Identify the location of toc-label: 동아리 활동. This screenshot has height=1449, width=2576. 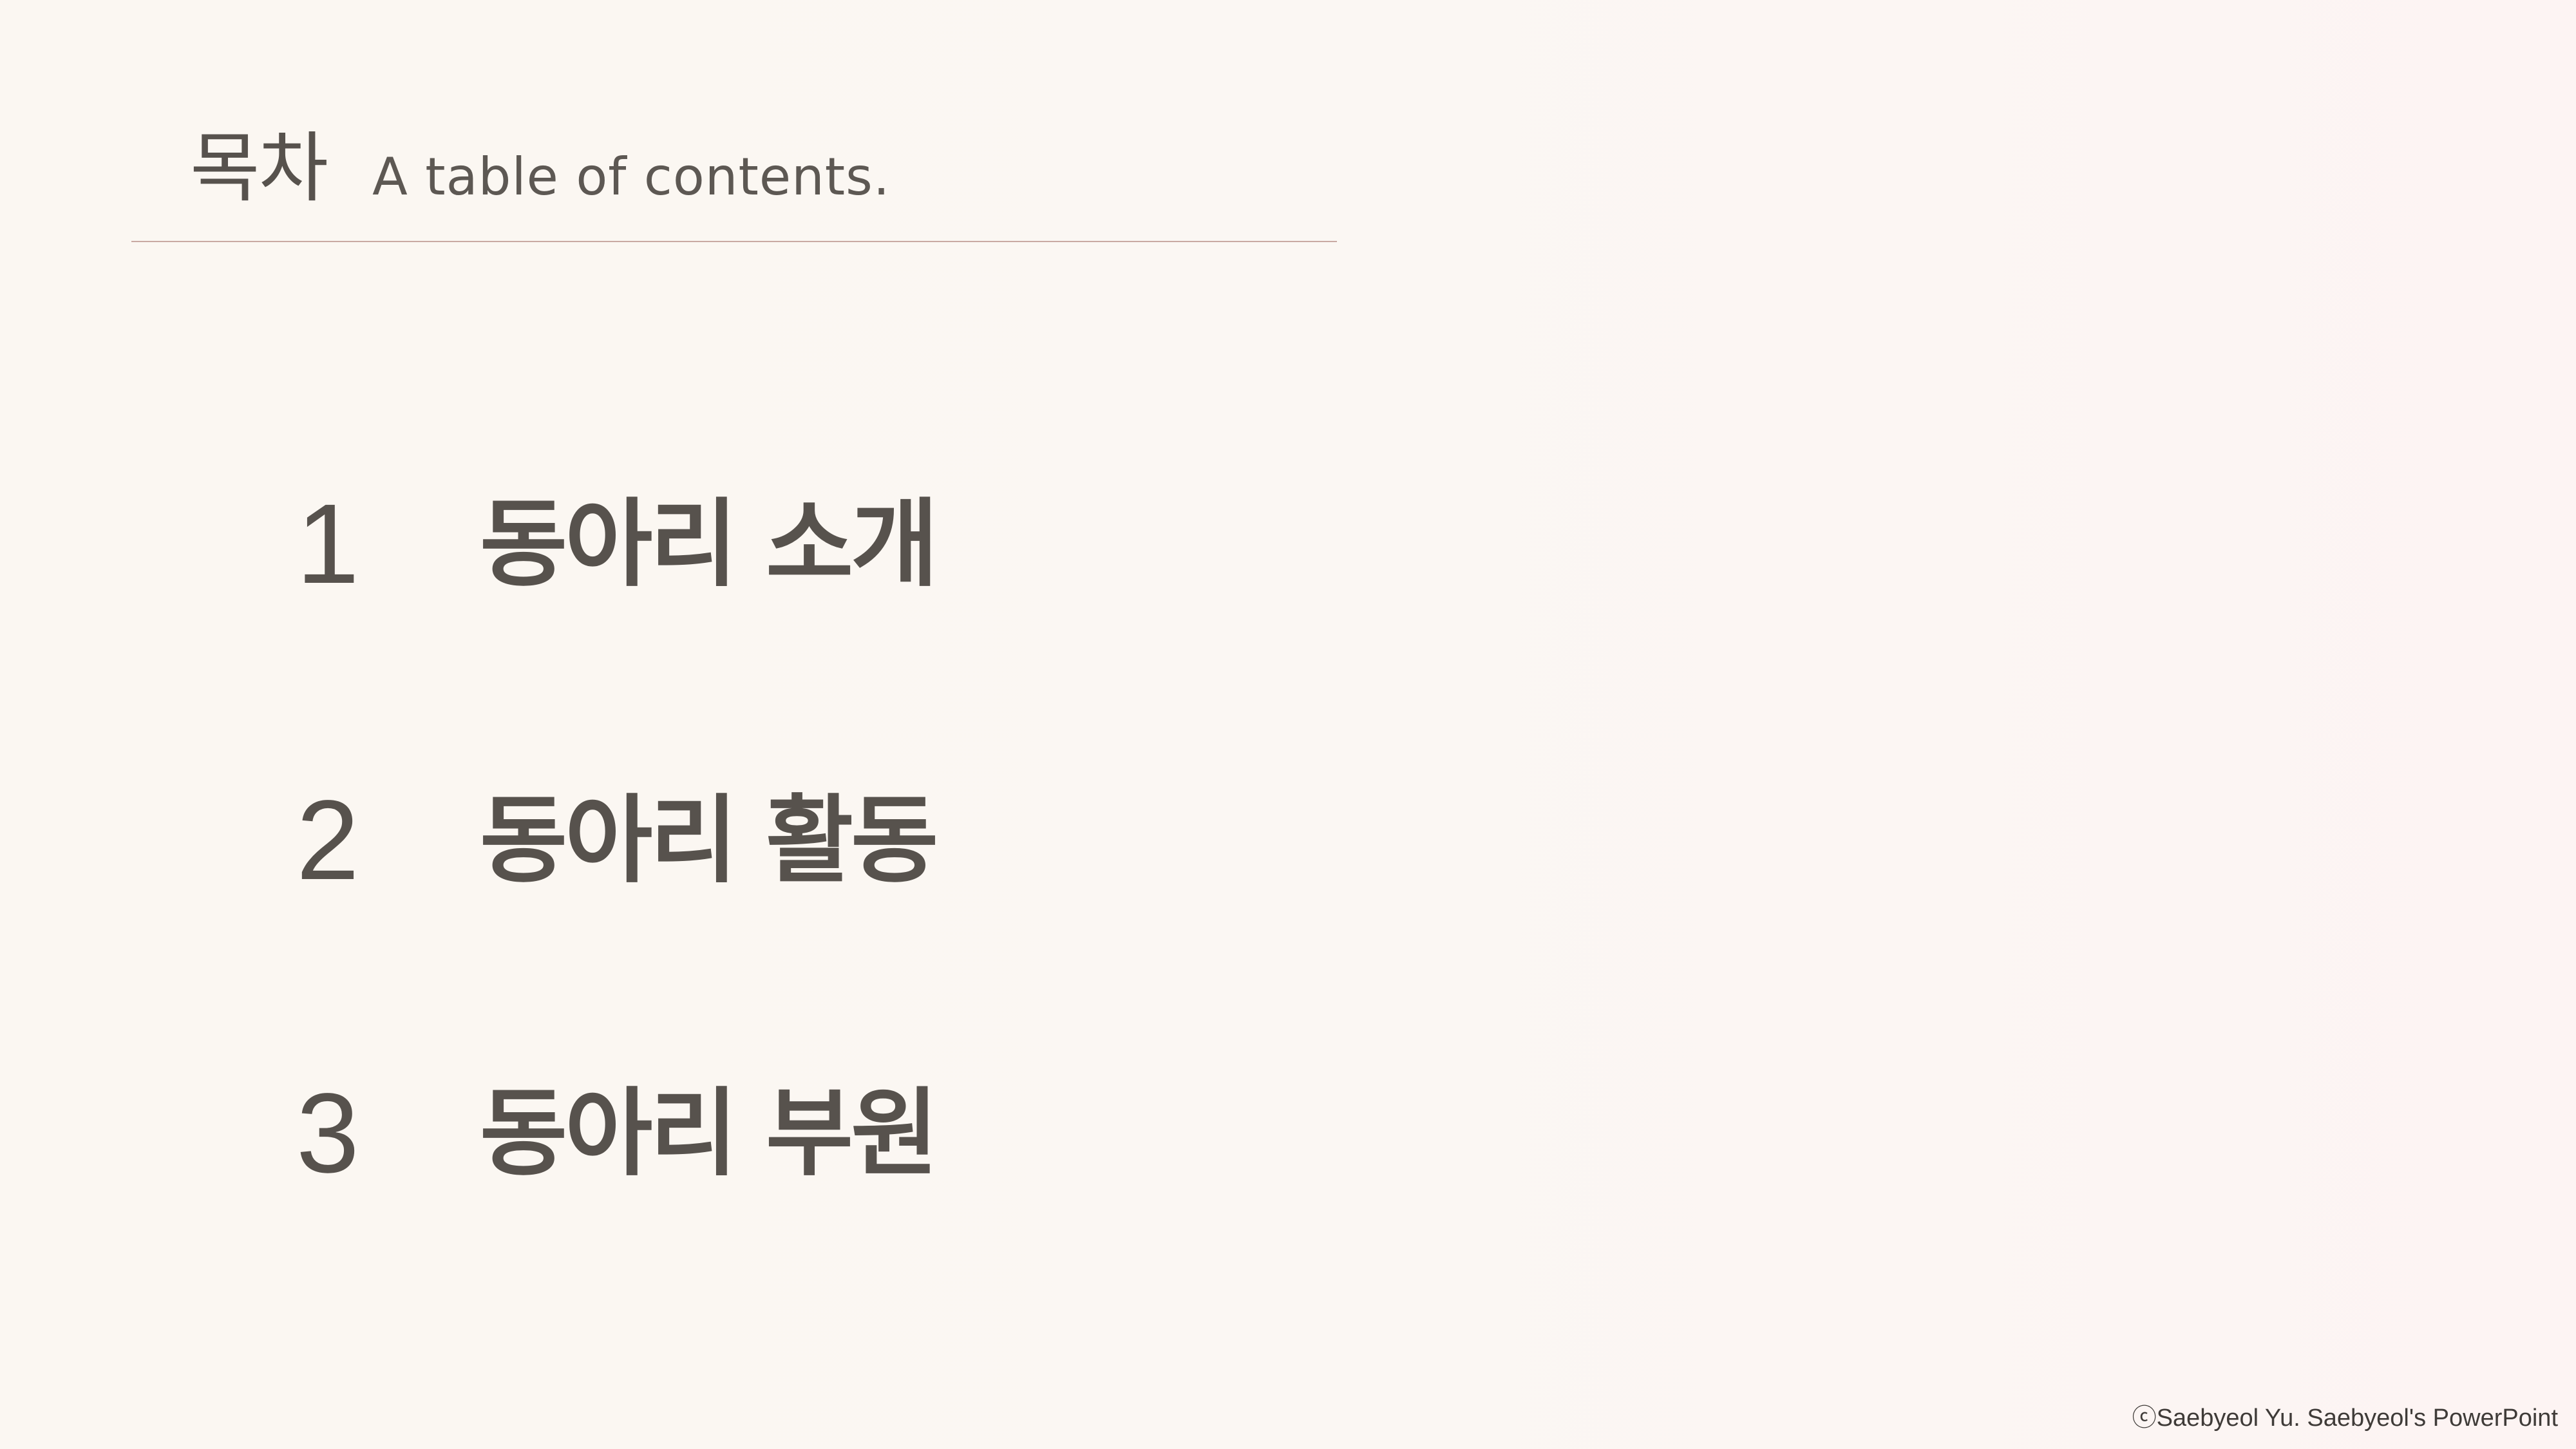
(709, 841).